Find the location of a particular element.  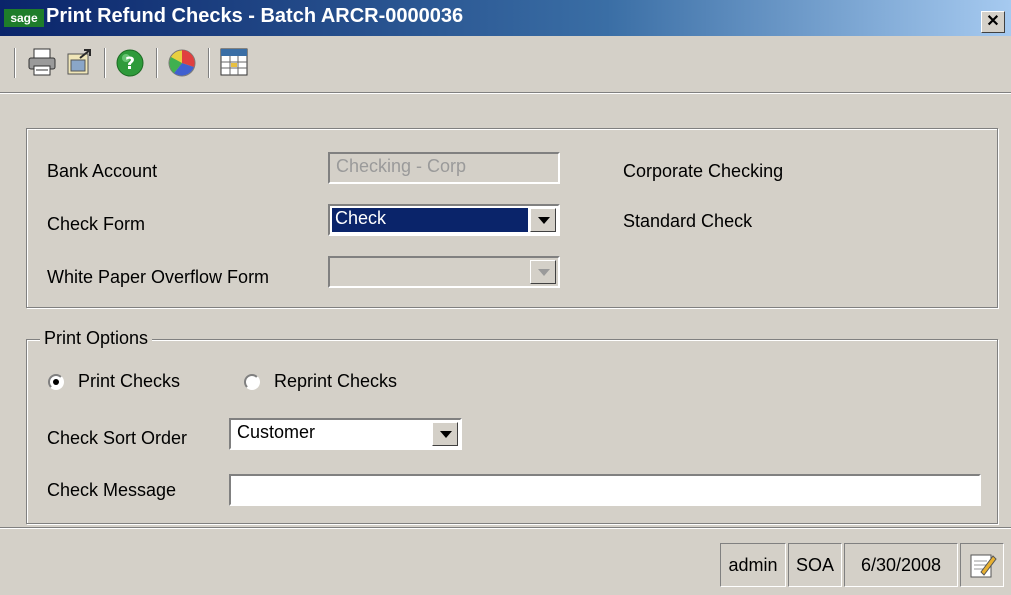

notepad-button is located at coordinates (982, 565).